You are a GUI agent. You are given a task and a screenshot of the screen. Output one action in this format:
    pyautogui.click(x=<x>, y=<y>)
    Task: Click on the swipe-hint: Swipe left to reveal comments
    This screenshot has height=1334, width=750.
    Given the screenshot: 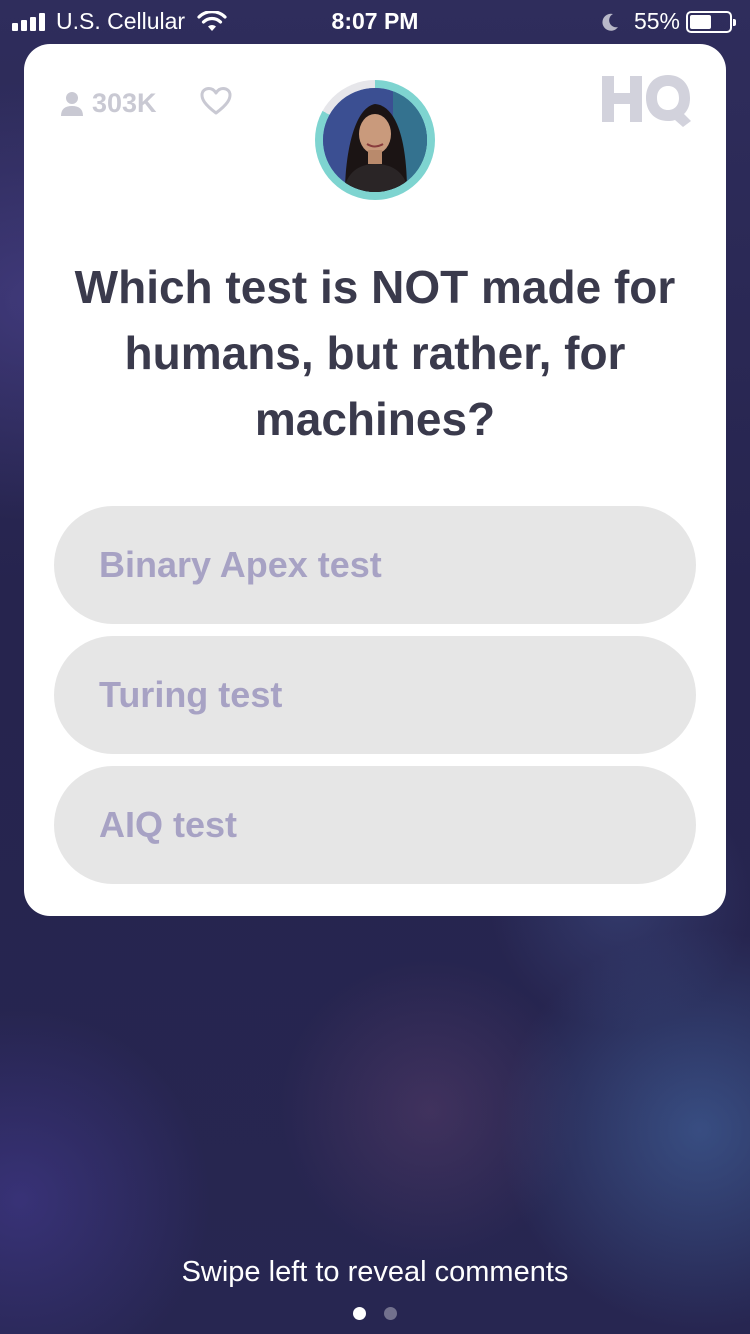 What is the action you would take?
    pyautogui.click(x=375, y=1272)
    